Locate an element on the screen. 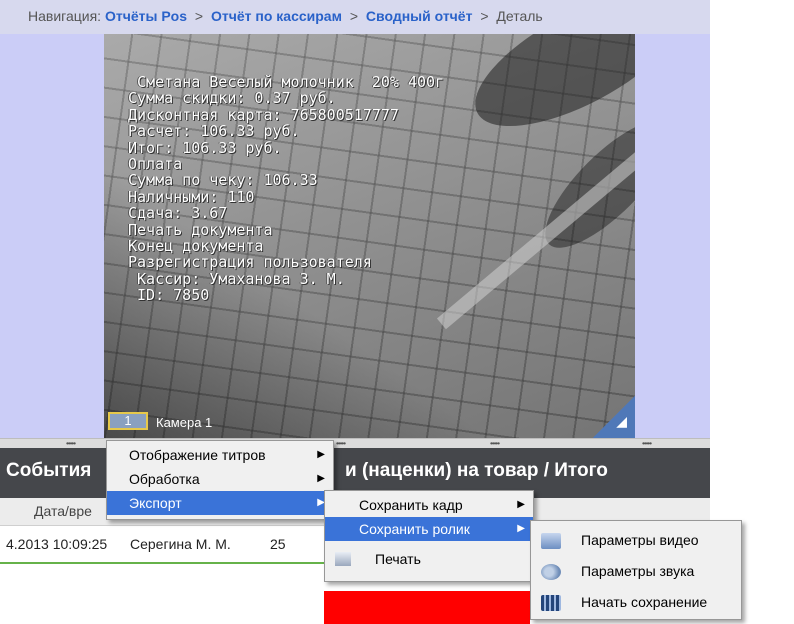 The image size is (794, 624). sound-settings-icon is located at coordinates (551, 572).